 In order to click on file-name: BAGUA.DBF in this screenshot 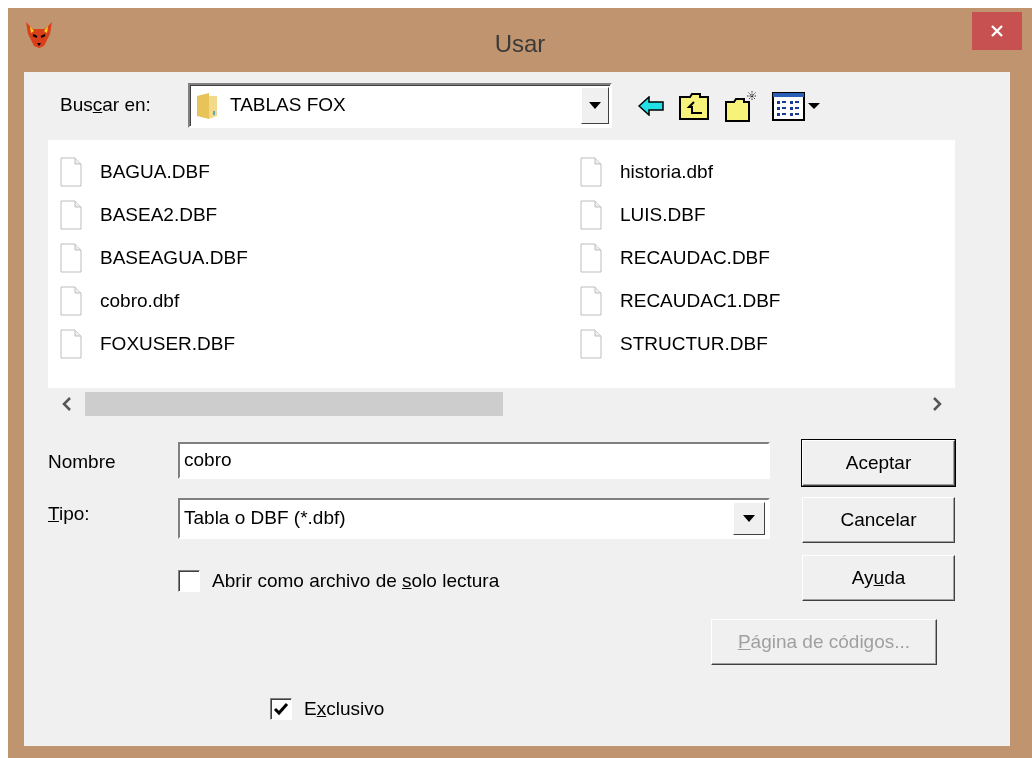, I will do `click(155, 172)`.